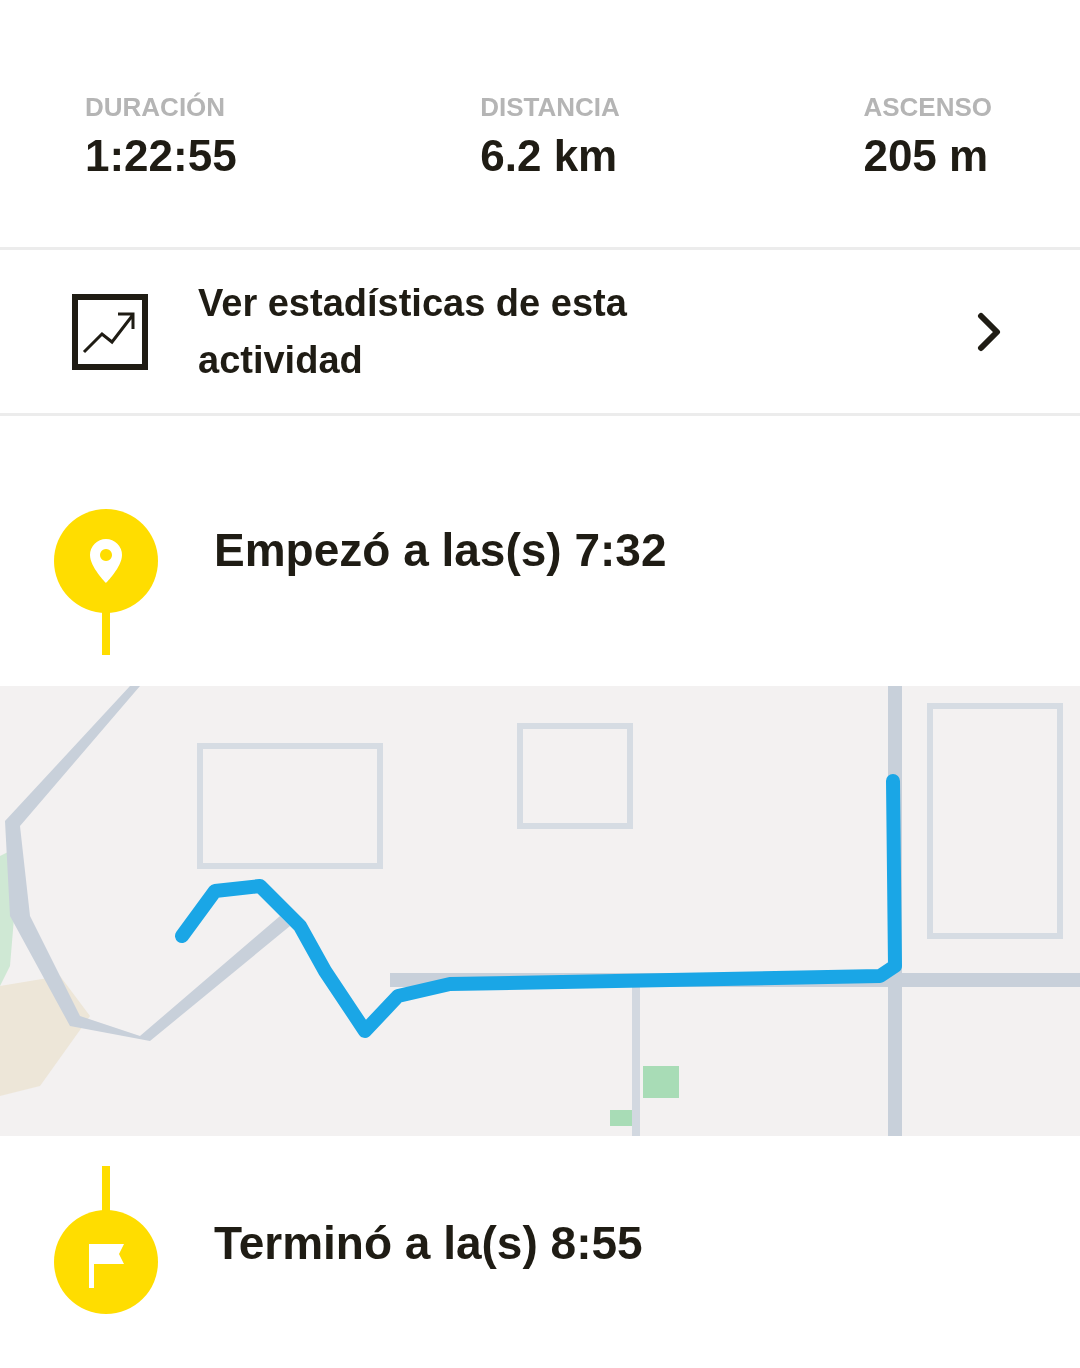 The width and height of the screenshot is (1080, 1368). What do you see at coordinates (440, 550) in the screenshot?
I see `start-time: Empezó a las(s) 7:32` at bounding box center [440, 550].